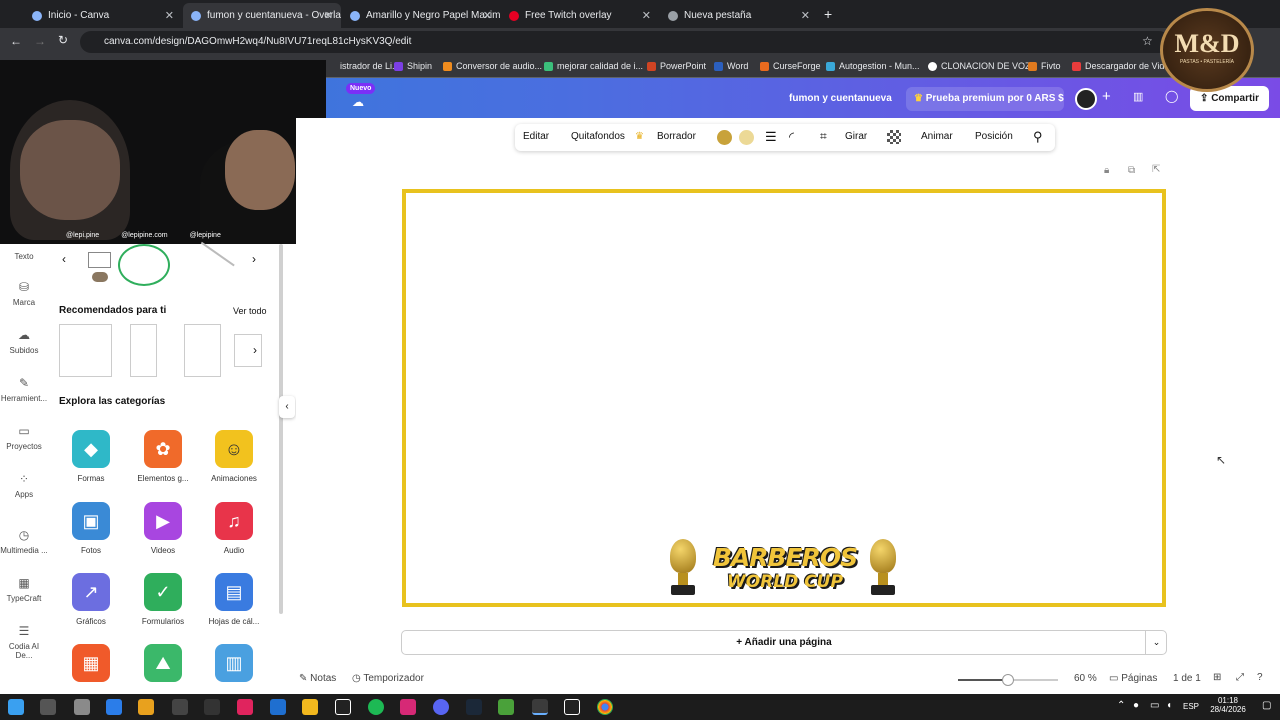 The width and height of the screenshot is (1280, 720). What do you see at coordinates (343, 707) in the screenshot?
I see `capcut-icon` at bounding box center [343, 707].